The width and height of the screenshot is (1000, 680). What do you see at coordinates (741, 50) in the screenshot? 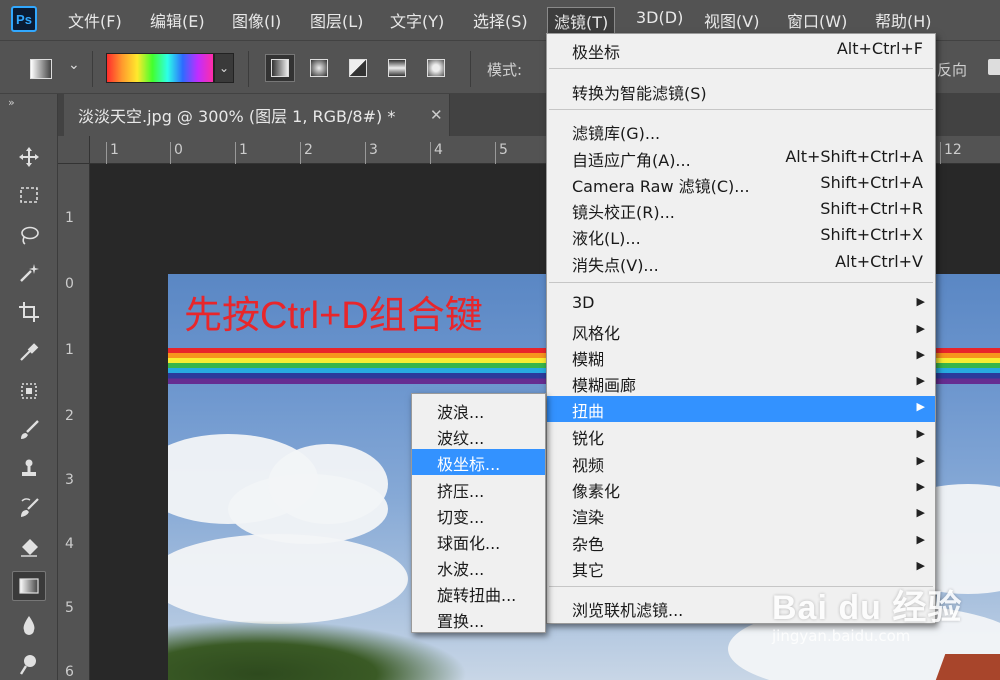
I see `menu-item-last-filter: 极坐标 Alt+Ctrl+F` at bounding box center [741, 50].